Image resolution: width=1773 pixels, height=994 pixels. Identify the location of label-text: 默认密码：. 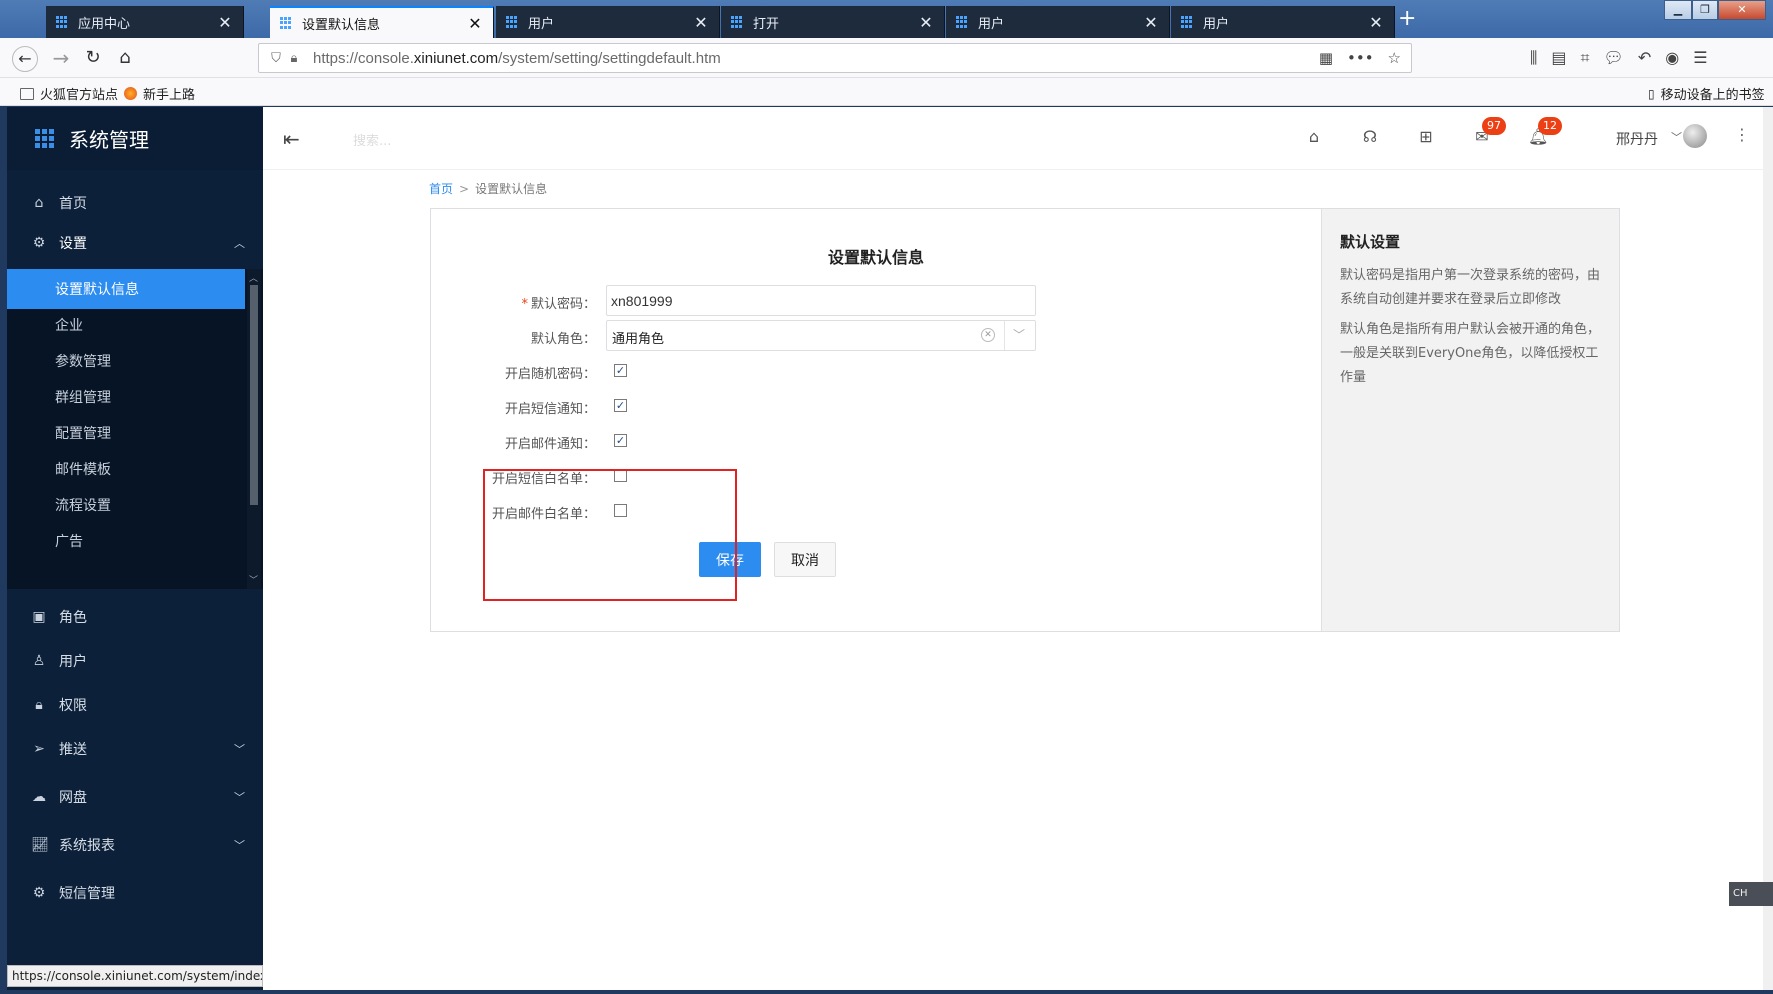
(563, 304).